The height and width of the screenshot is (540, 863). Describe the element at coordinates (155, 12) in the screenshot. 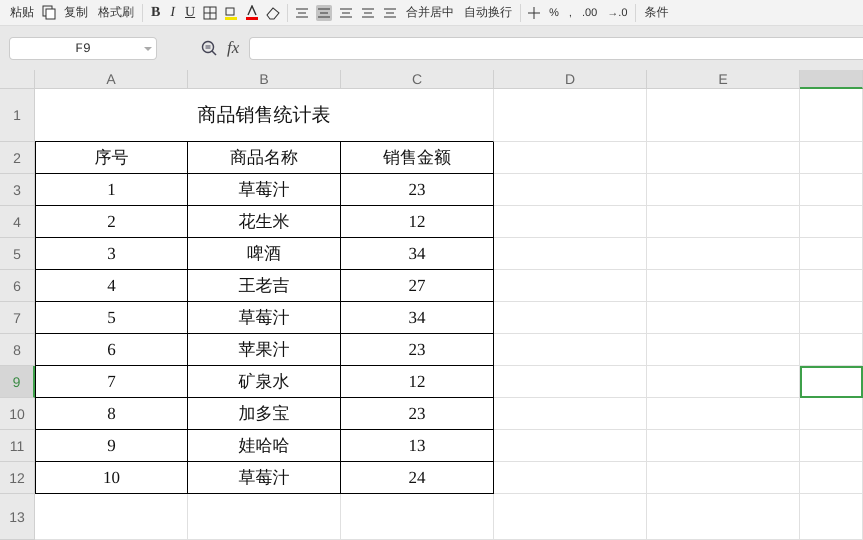

I see `bold-button: B` at that location.